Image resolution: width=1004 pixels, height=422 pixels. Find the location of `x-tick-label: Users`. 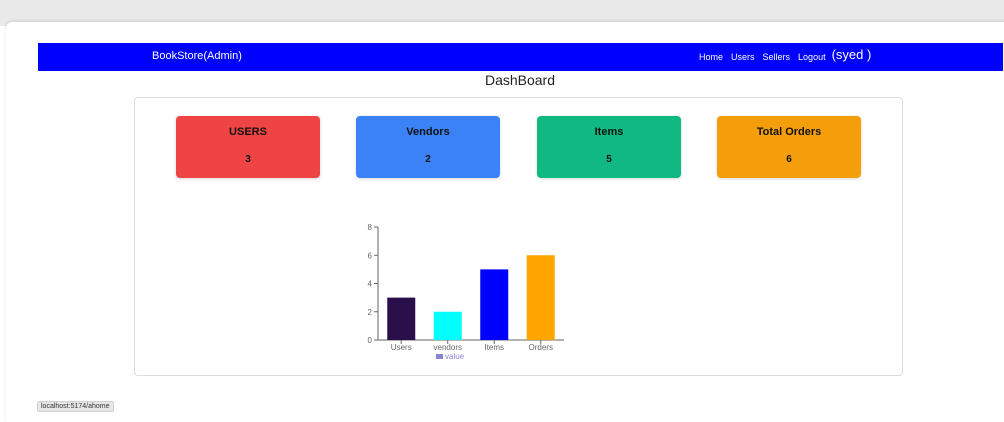

x-tick-label: Users is located at coordinates (401, 347).